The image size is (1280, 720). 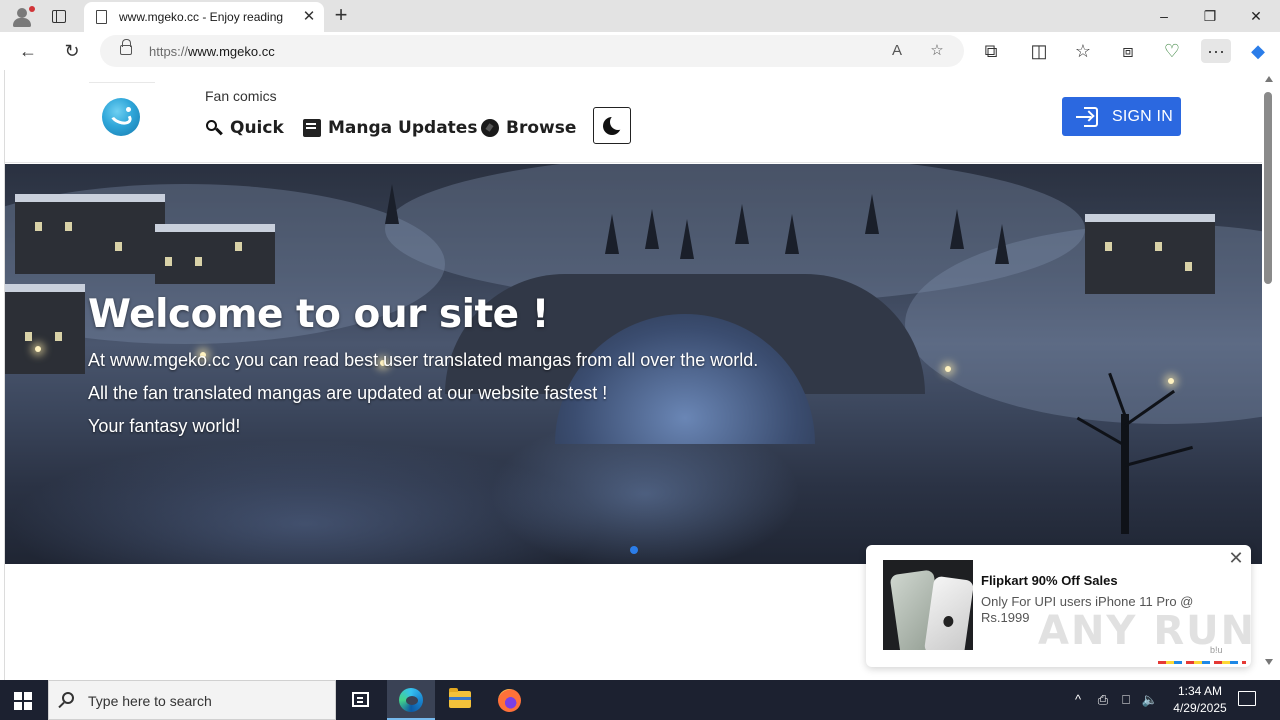 I want to click on taskbar-search-placeholder: Type here to search, so click(x=150, y=701).